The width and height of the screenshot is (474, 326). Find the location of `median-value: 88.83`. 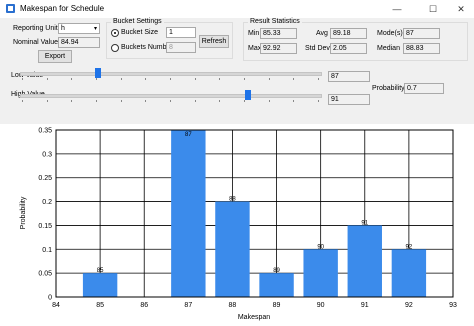

median-value: 88.83 is located at coordinates (421, 48).